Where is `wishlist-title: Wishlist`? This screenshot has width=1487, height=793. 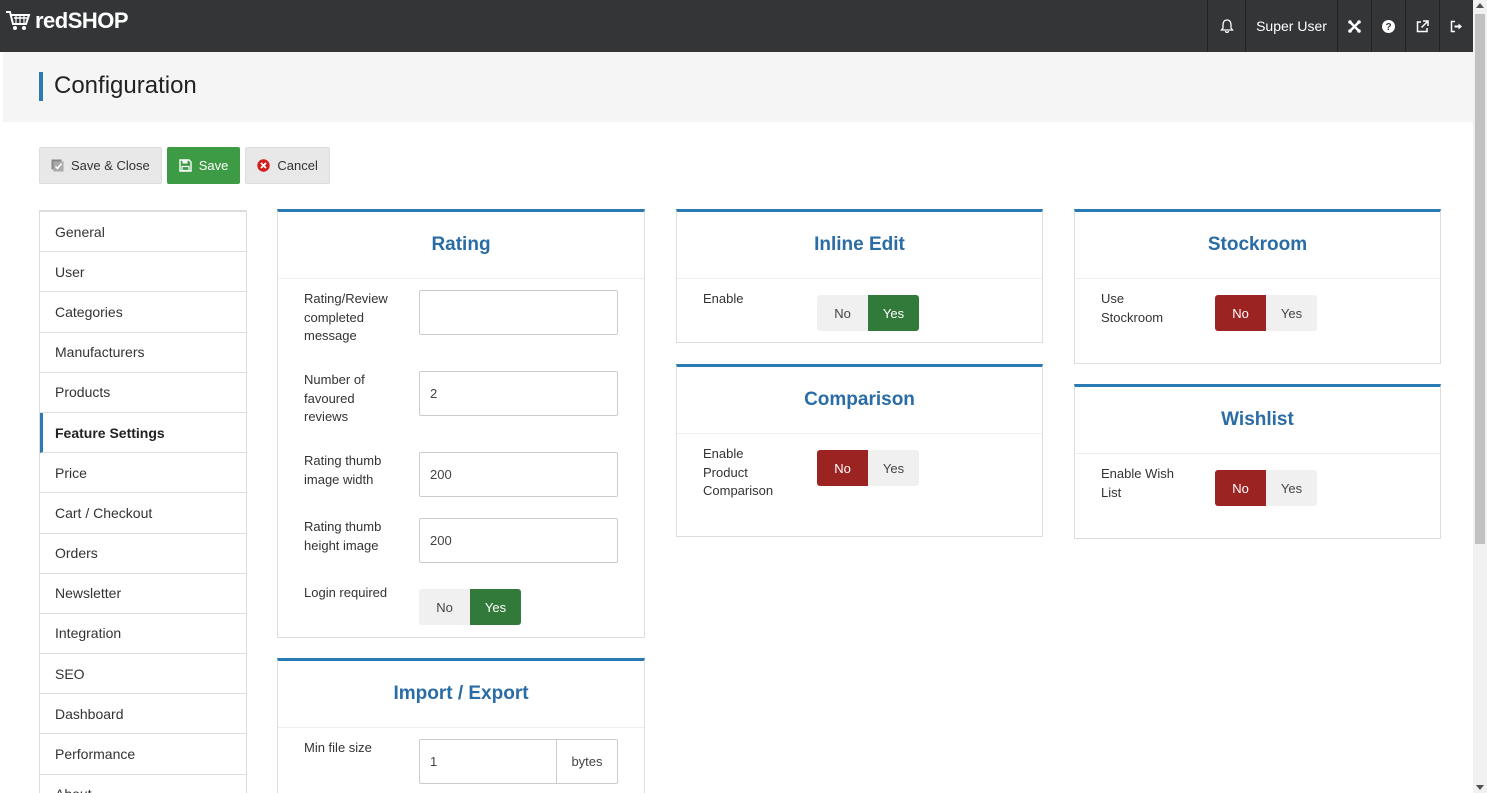
wishlist-title: Wishlist is located at coordinates (1257, 419).